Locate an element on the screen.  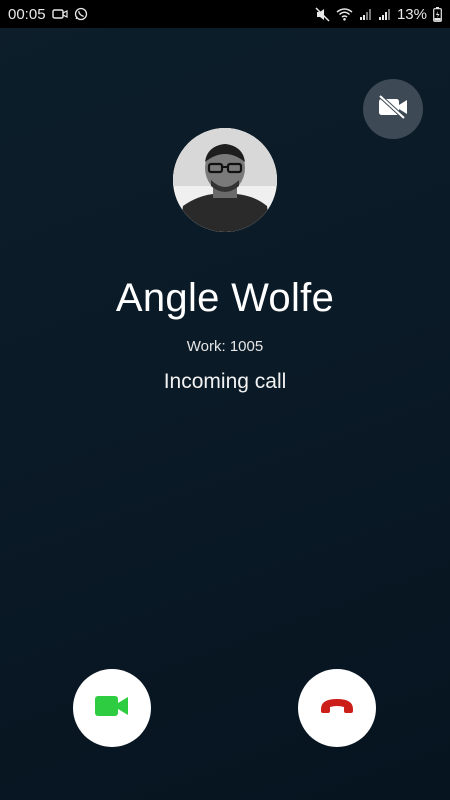
mute-icon is located at coordinates (322, 14).